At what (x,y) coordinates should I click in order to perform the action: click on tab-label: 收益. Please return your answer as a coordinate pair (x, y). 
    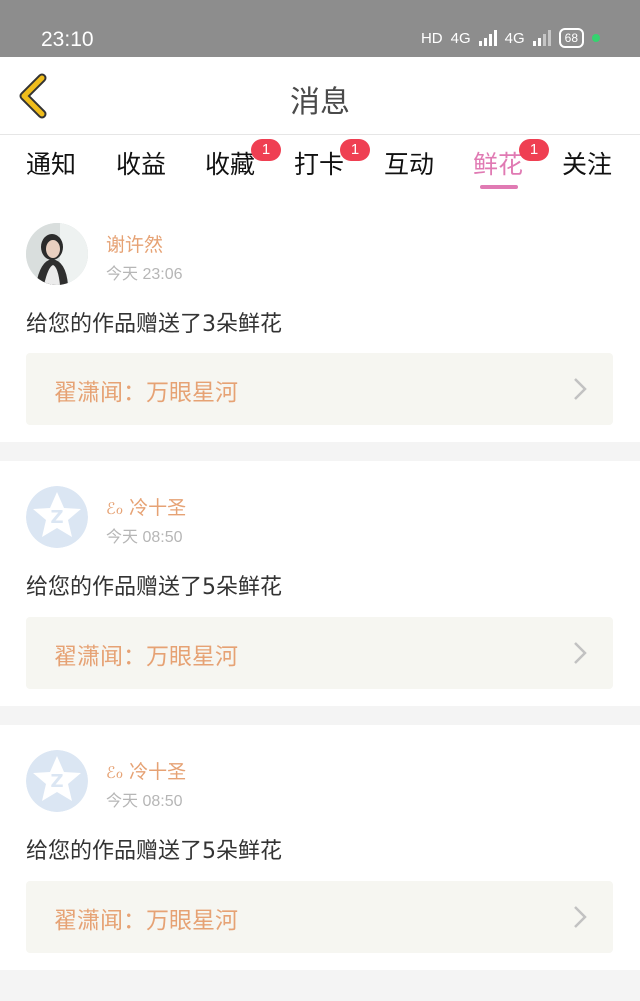
    Looking at the image, I should click on (141, 164).